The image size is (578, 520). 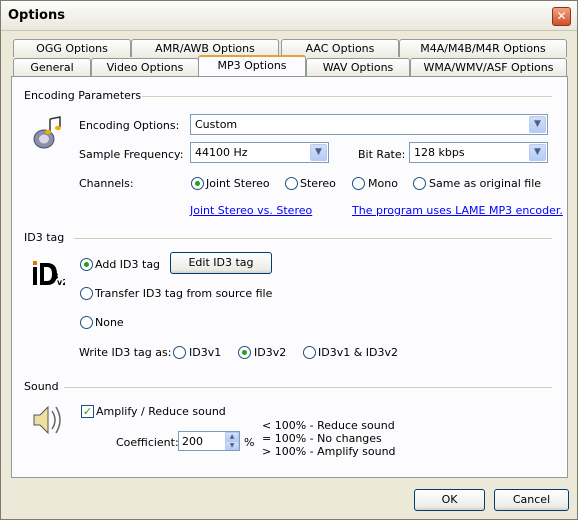 What do you see at coordinates (270, 352) in the screenshot?
I see `id3v2-label: ID3v2` at bounding box center [270, 352].